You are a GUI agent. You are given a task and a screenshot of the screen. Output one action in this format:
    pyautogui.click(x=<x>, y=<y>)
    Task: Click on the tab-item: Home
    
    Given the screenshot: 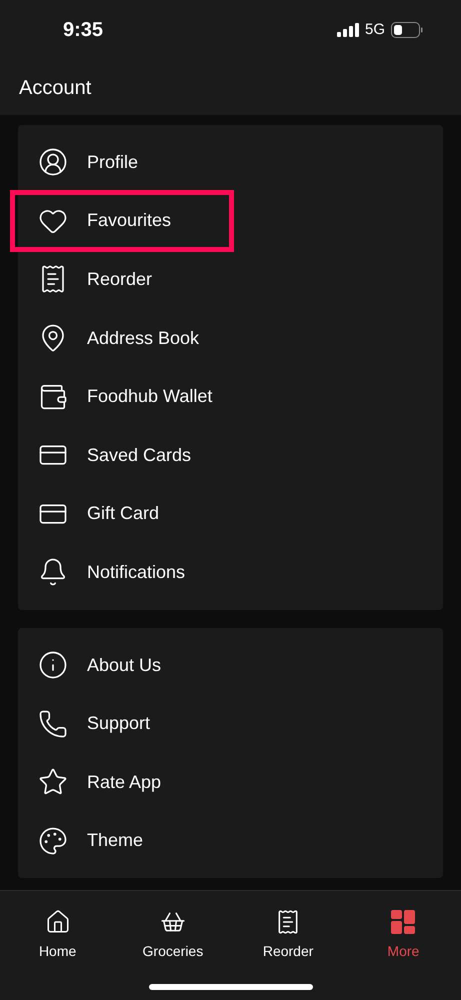 What is the action you would take?
    pyautogui.click(x=58, y=935)
    